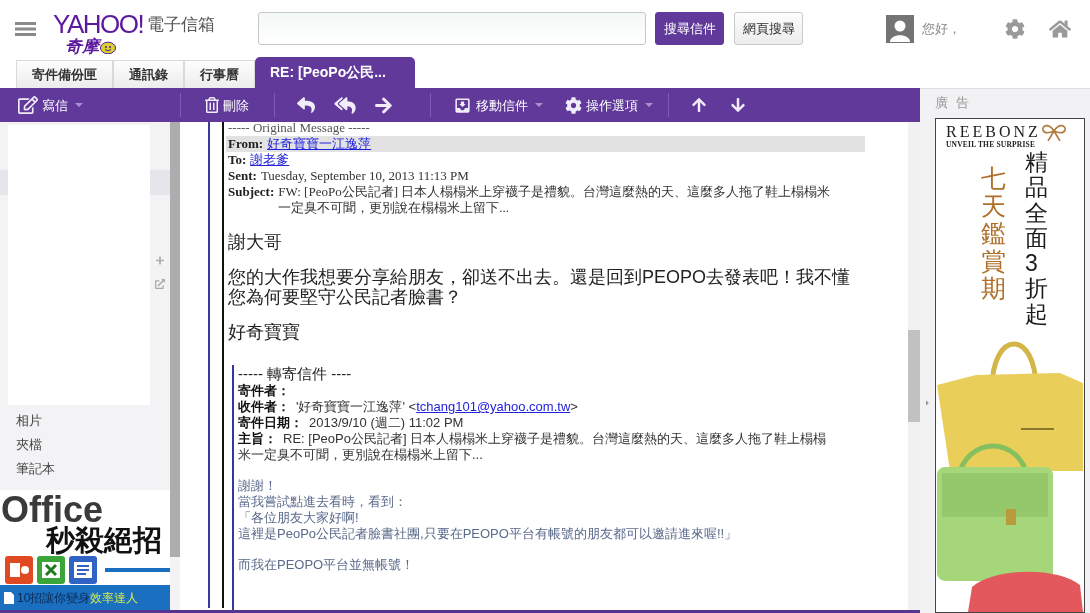 The height and width of the screenshot is (613, 1090). Describe the element at coordinates (52, 507) in the screenshot. I see `ad-title: Office` at that location.